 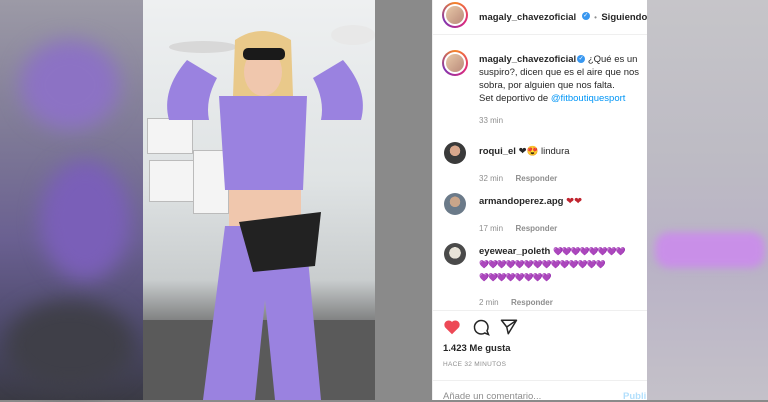 What do you see at coordinates (491, 178) in the screenshot?
I see `comment-time: 32 min` at bounding box center [491, 178].